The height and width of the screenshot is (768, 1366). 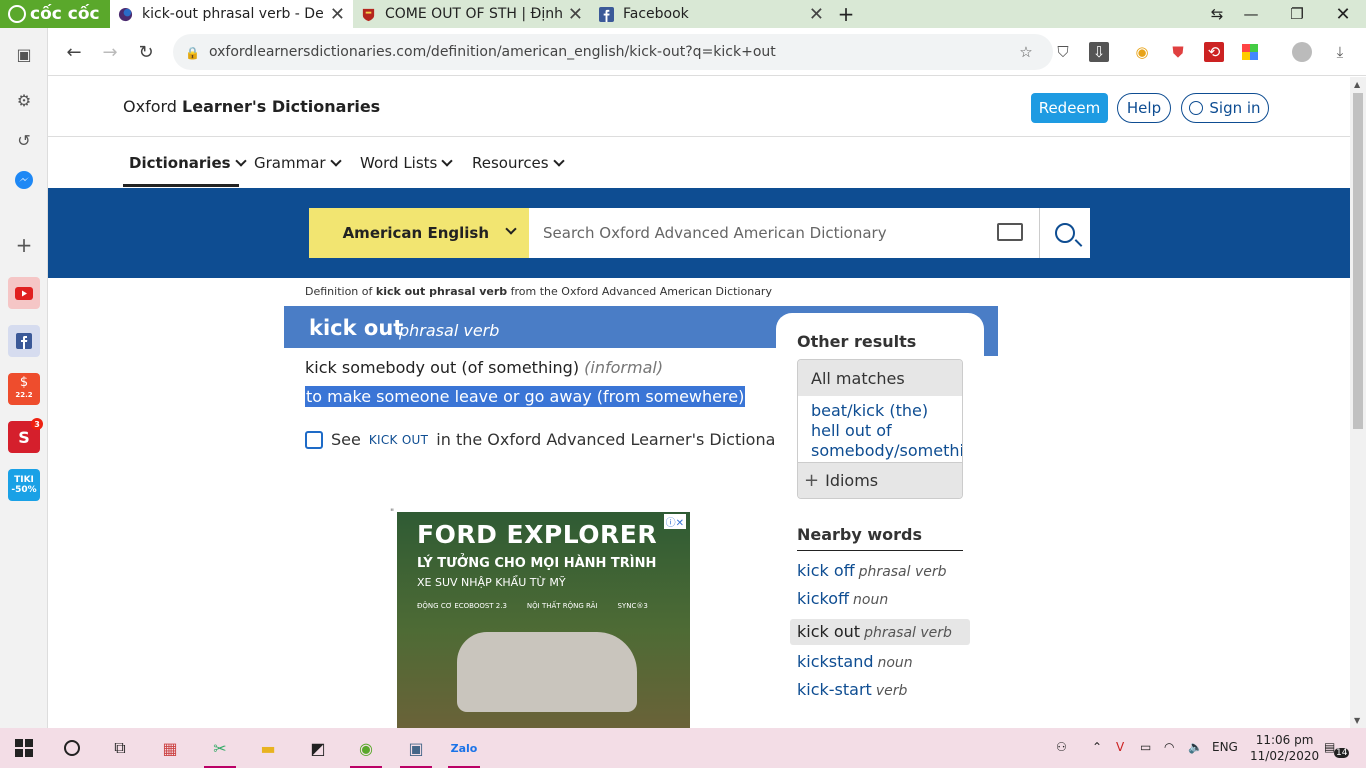 I want to click on help-button: Help, so click(x=1144, y=108).